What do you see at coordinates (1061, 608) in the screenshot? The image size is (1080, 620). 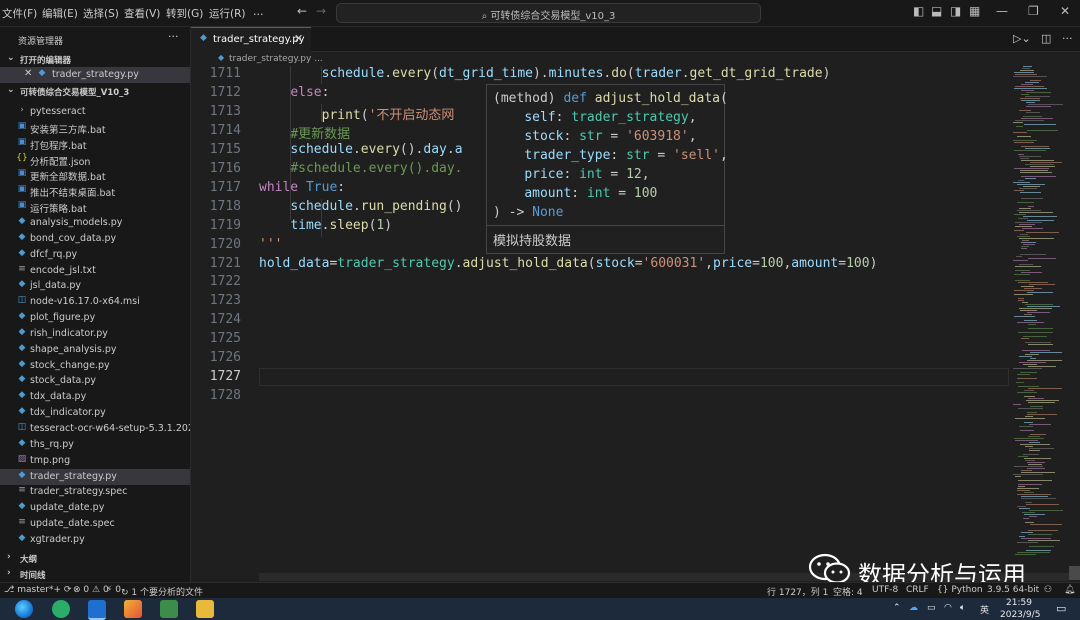 I see `notification-center-icon: ▭` at bounding box center [1061, 608].